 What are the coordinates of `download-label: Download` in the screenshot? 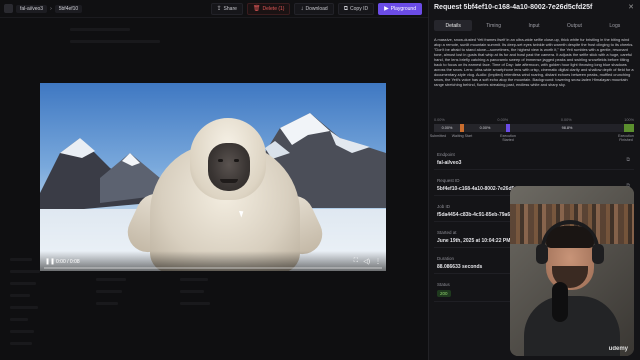 It's located at (316, 9).